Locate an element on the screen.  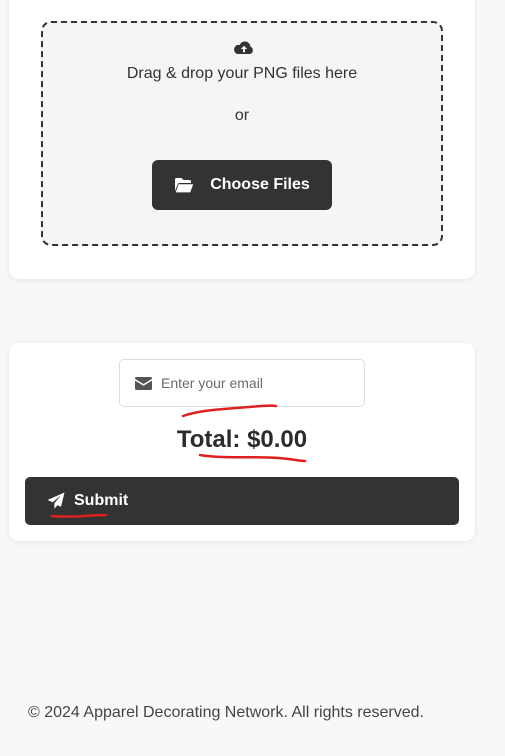
email-field-wrapper is located at coordinates (242, 383).